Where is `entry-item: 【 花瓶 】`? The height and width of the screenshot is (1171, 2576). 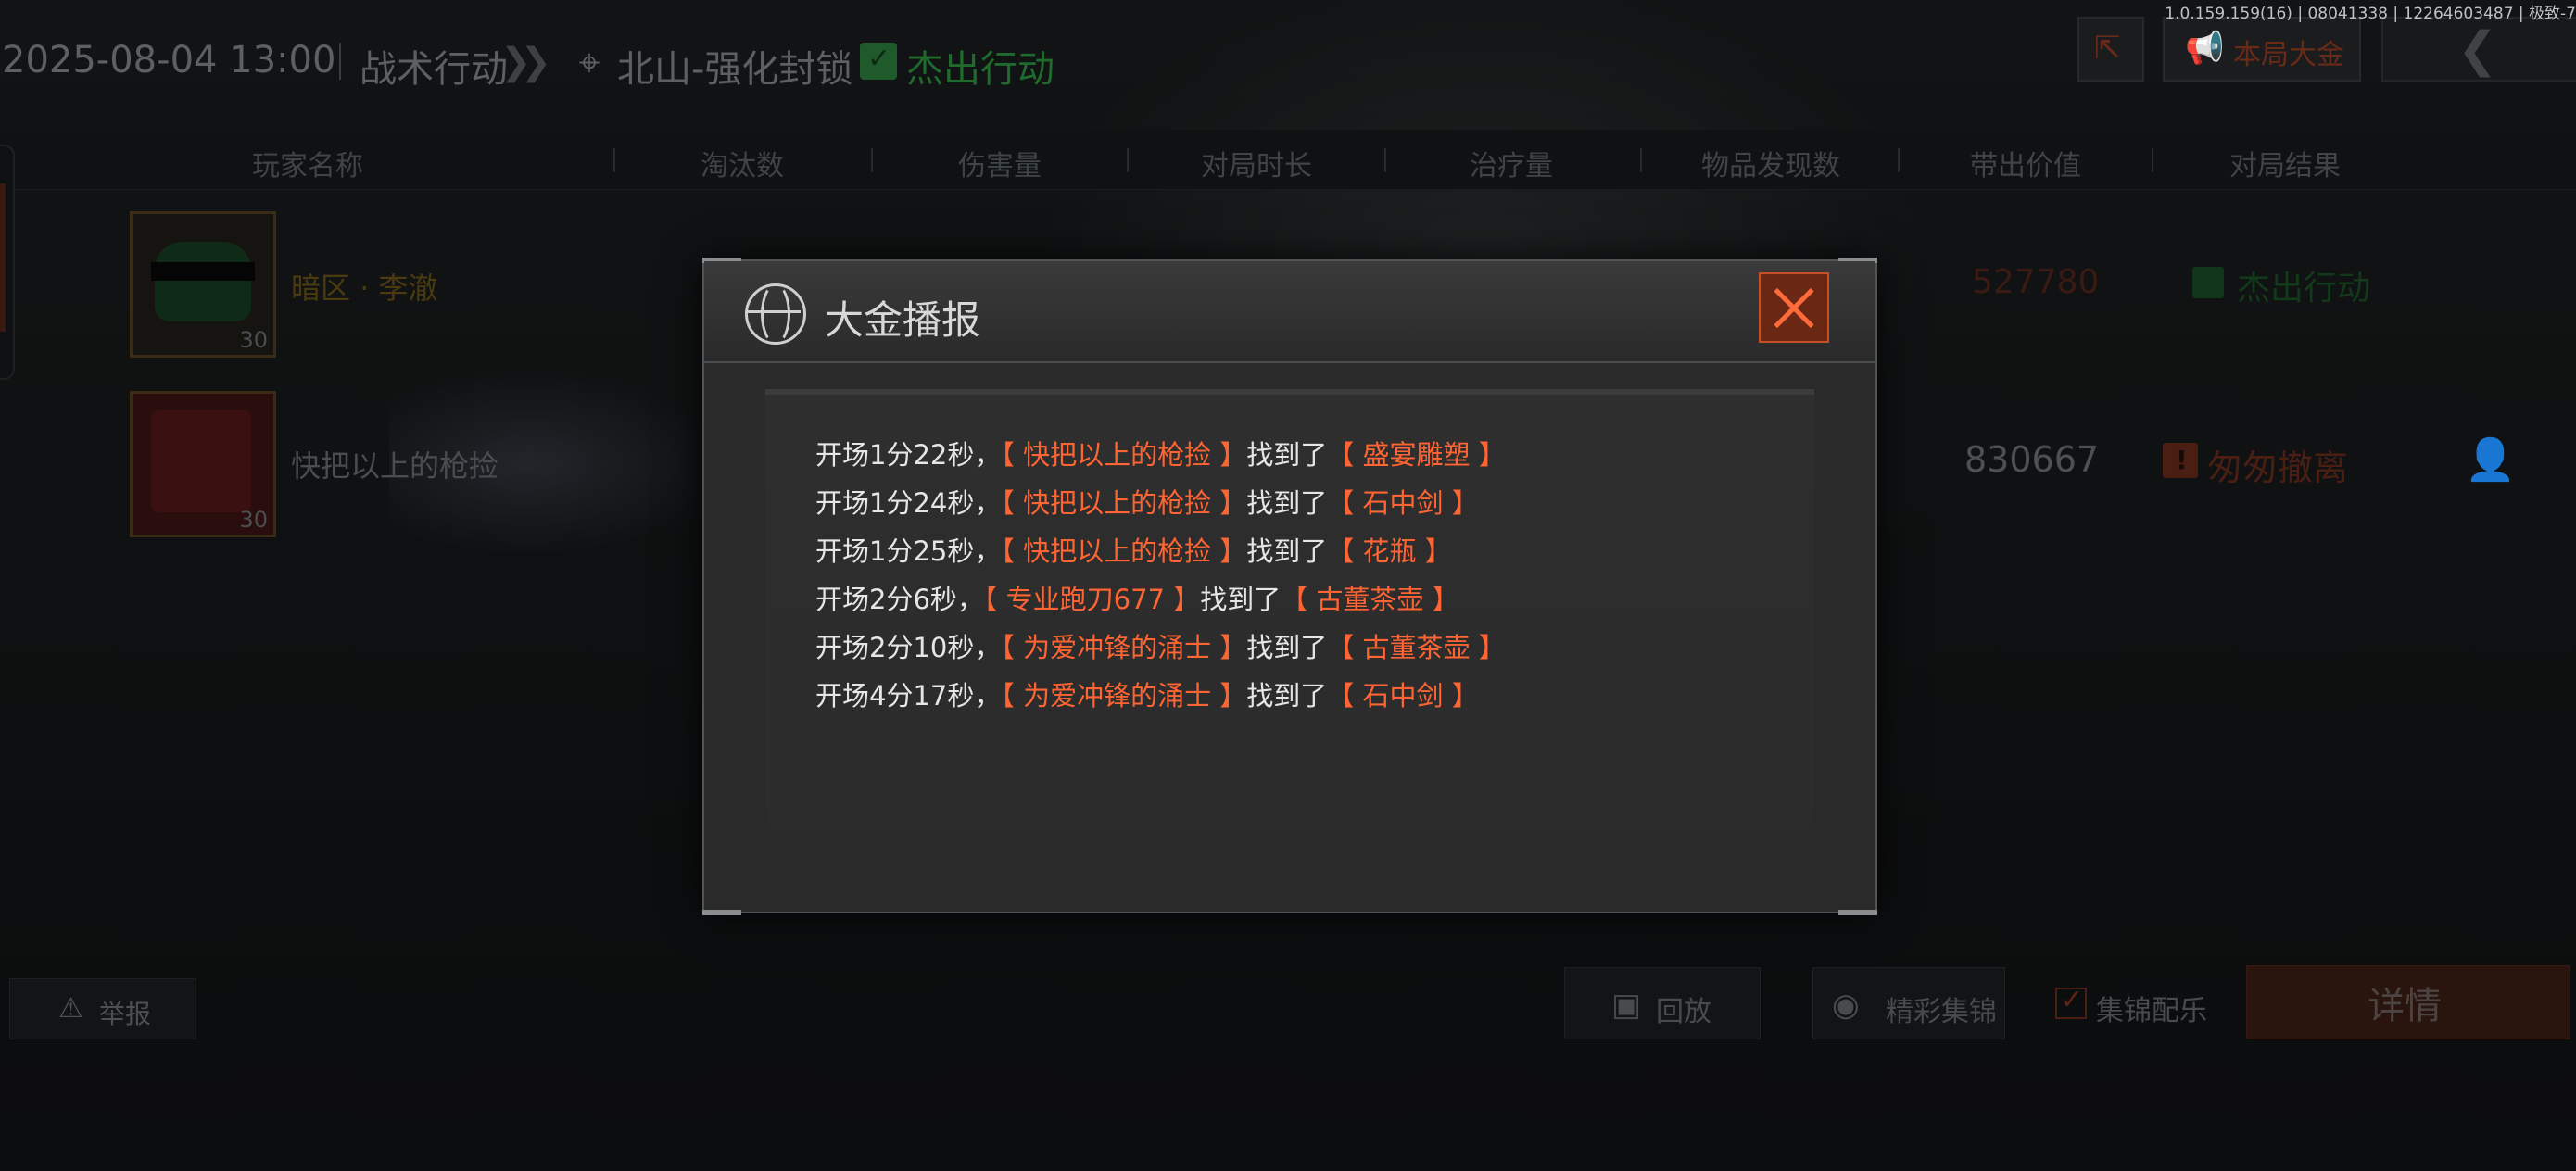 entry-item: 【 花瓶 】 is located at coordinates (1389, 551).